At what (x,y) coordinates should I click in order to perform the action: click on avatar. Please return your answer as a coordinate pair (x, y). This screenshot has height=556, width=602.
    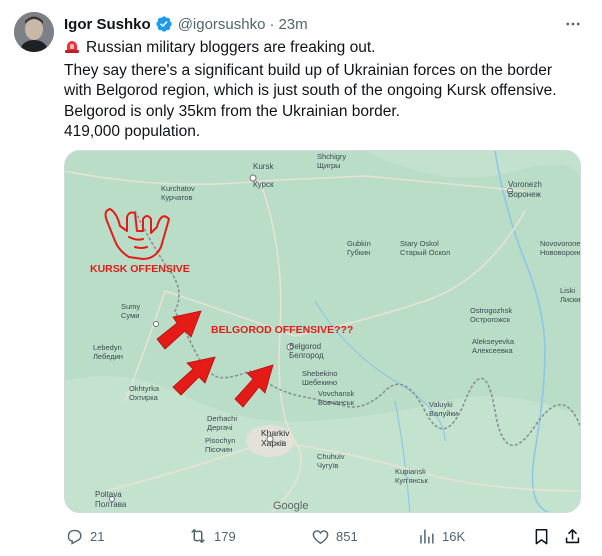
    Looking at the image, I should click on (34, 32).